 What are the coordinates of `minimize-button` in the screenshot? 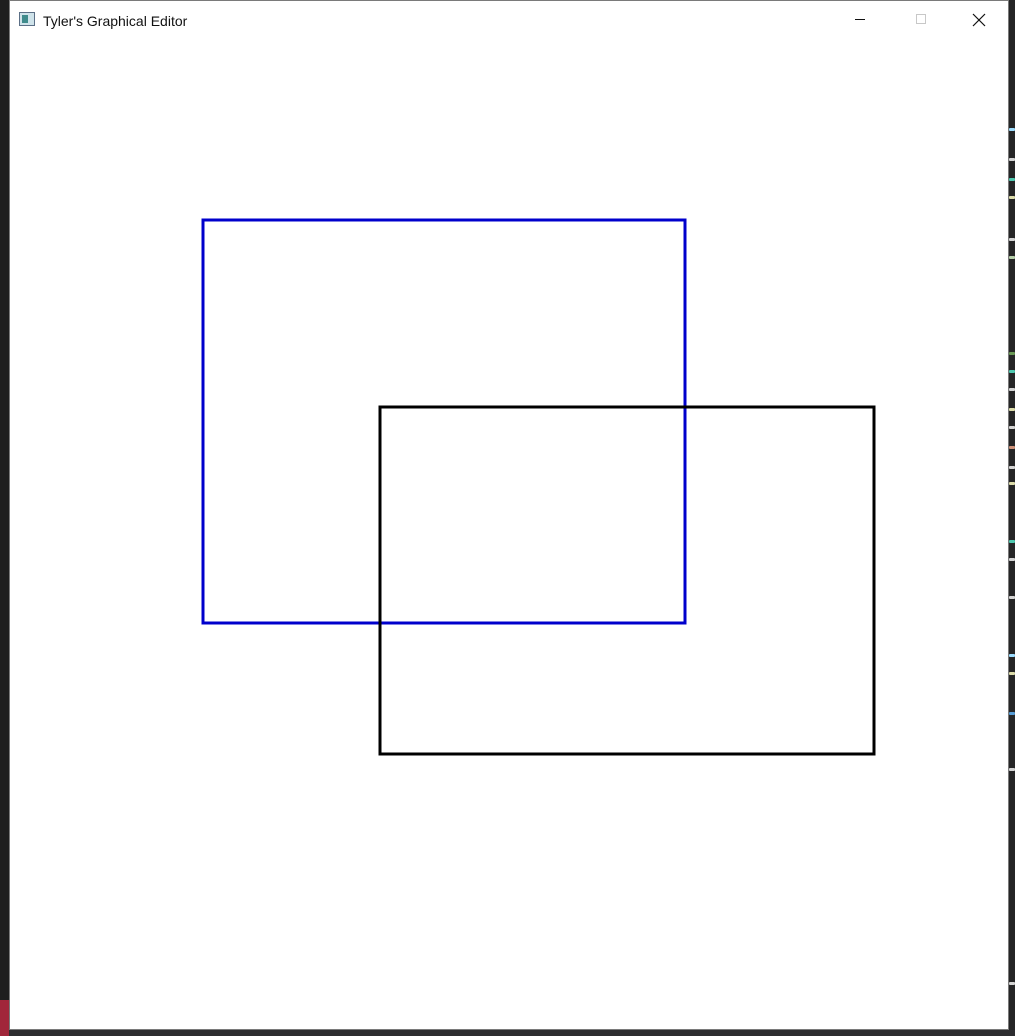 It's located at (861, 20).